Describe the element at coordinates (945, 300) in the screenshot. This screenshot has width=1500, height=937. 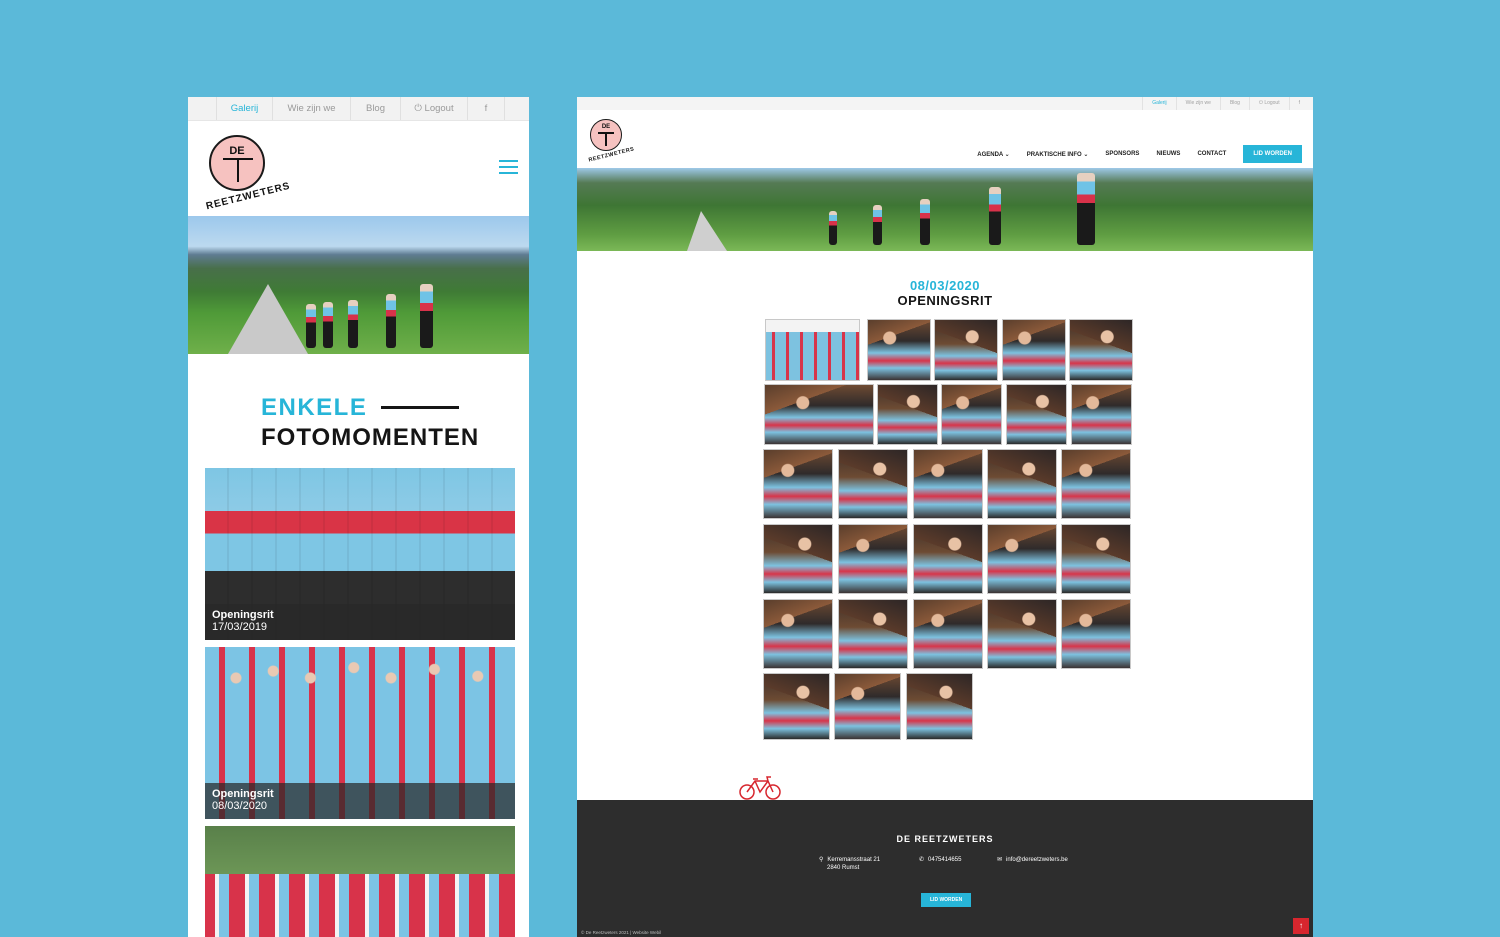
I see `gallery-title: OPENINGSRIT` at that location.